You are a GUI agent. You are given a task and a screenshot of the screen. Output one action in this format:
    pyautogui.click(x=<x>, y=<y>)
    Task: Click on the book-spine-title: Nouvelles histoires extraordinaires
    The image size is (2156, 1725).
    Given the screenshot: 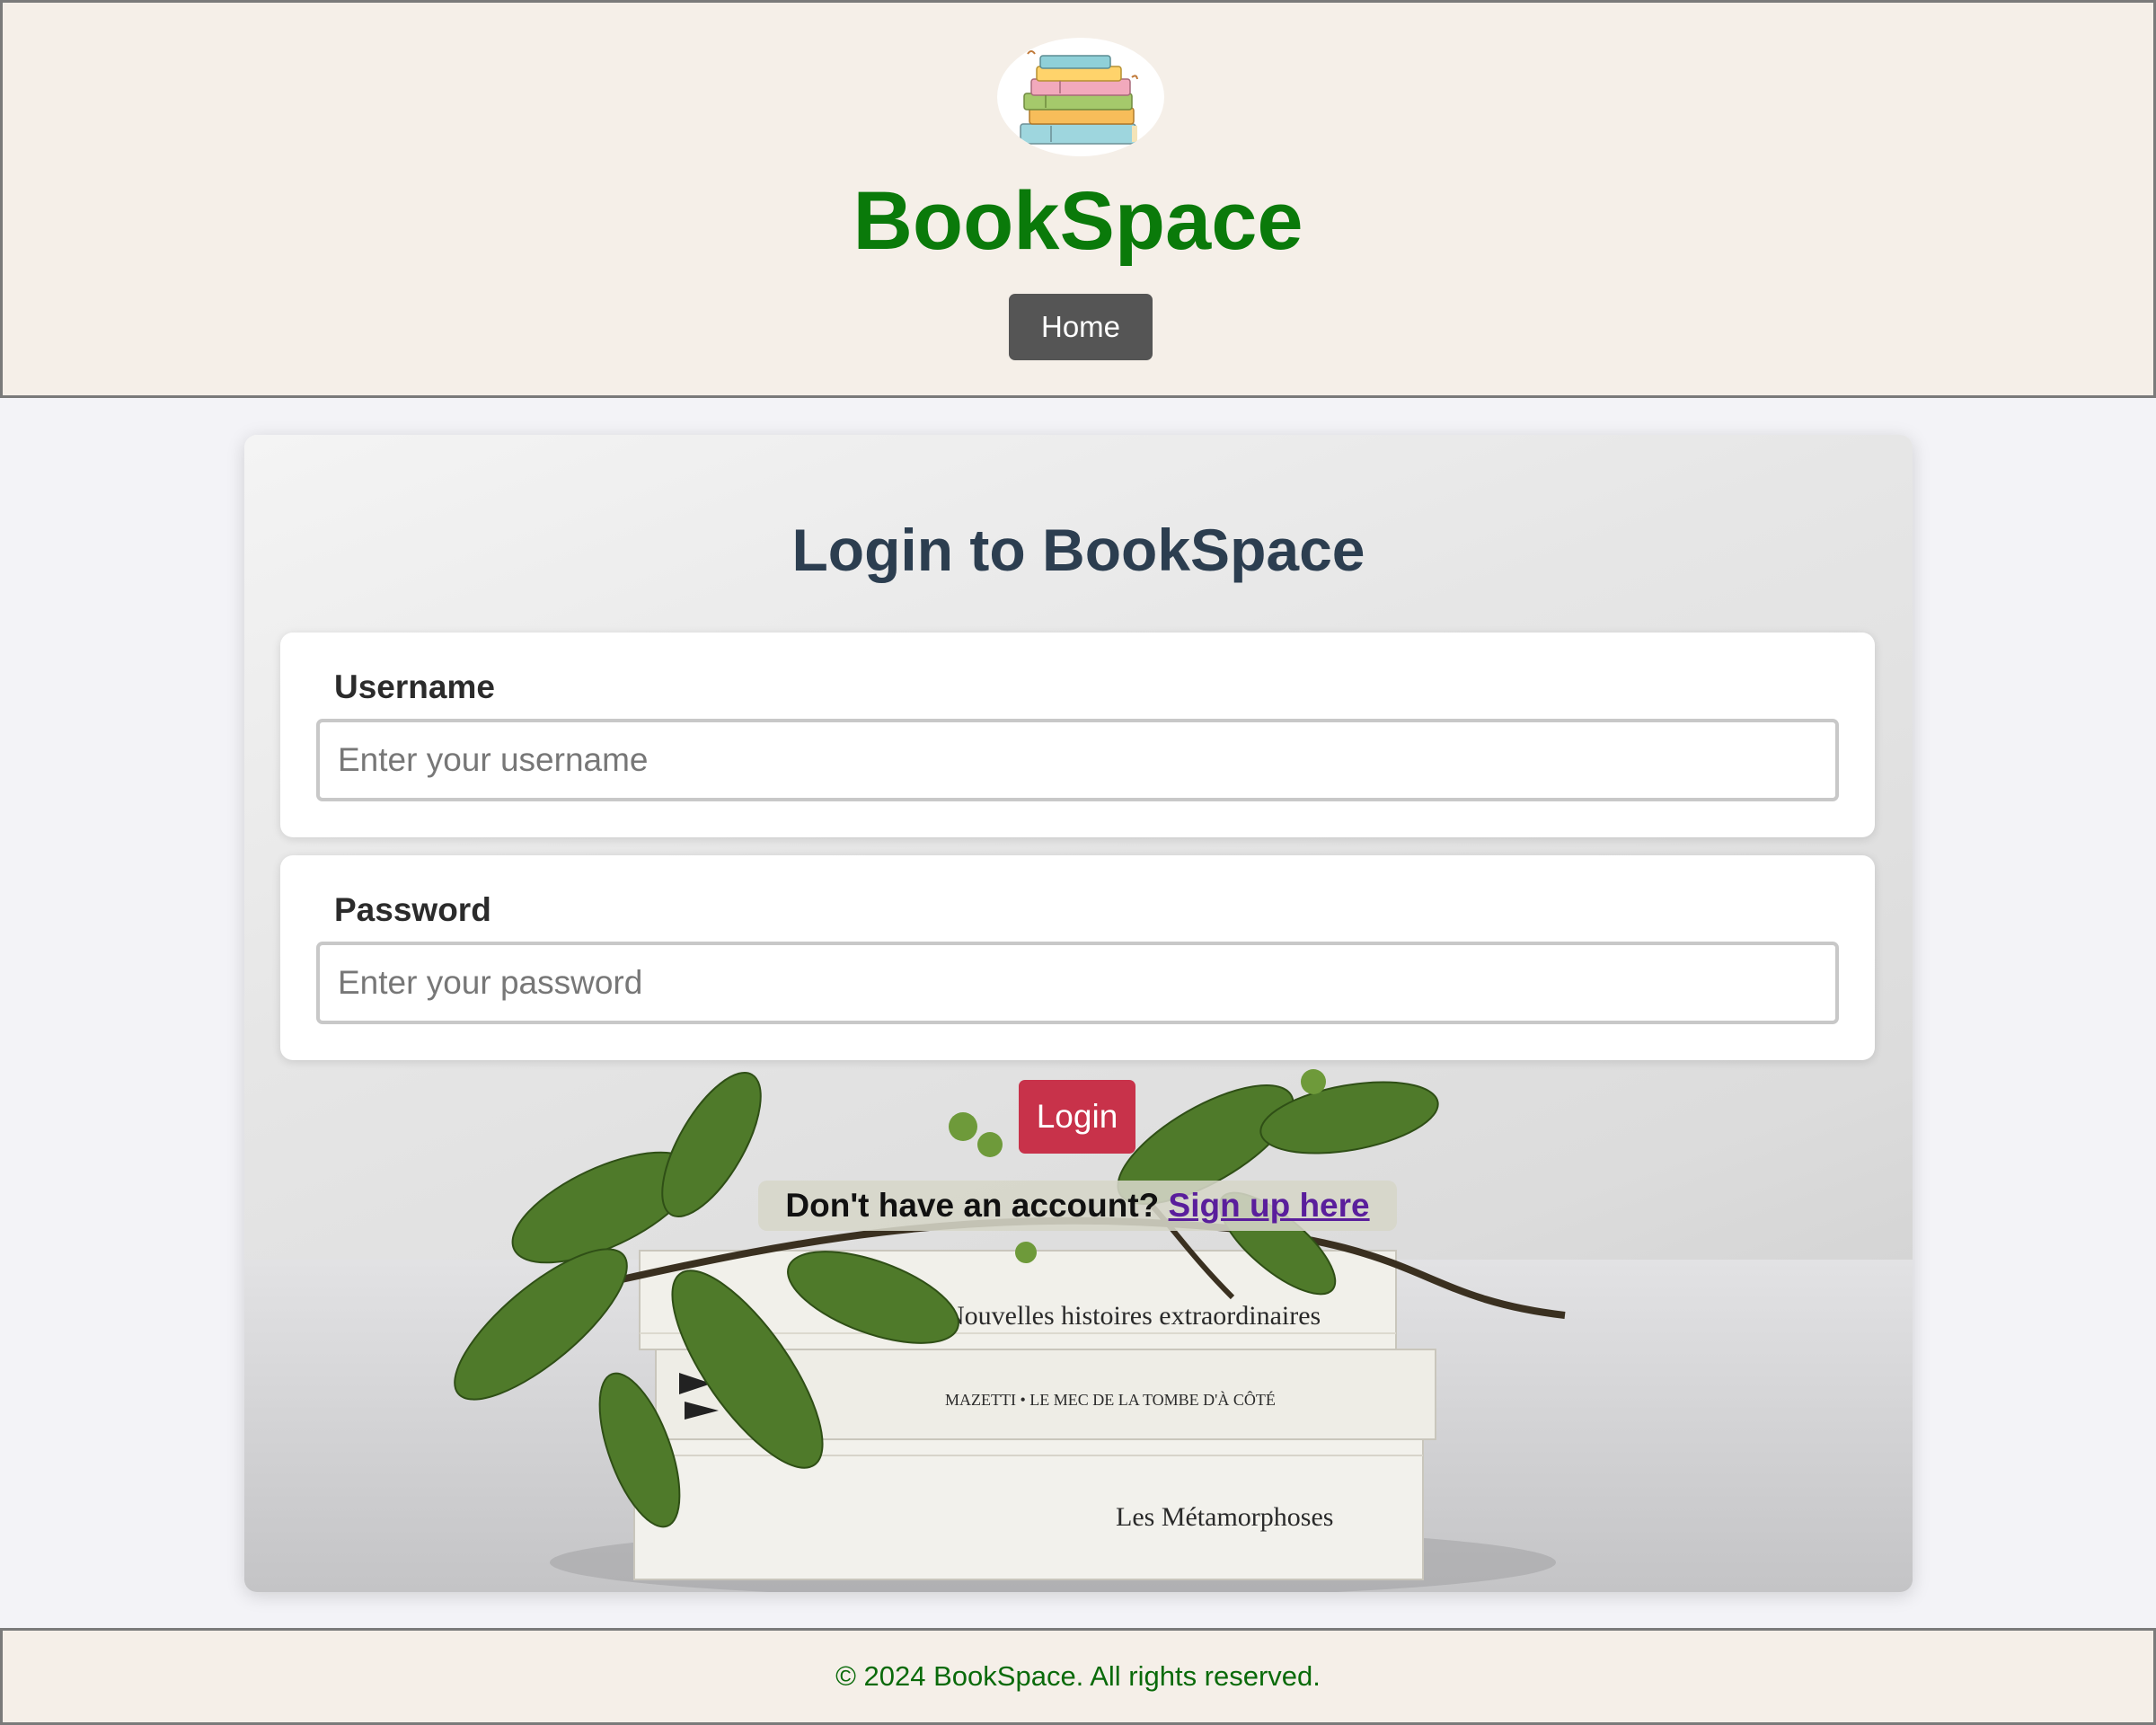 What is the action you would take?
    pyautogui.click(x=1133, y=1316)
    